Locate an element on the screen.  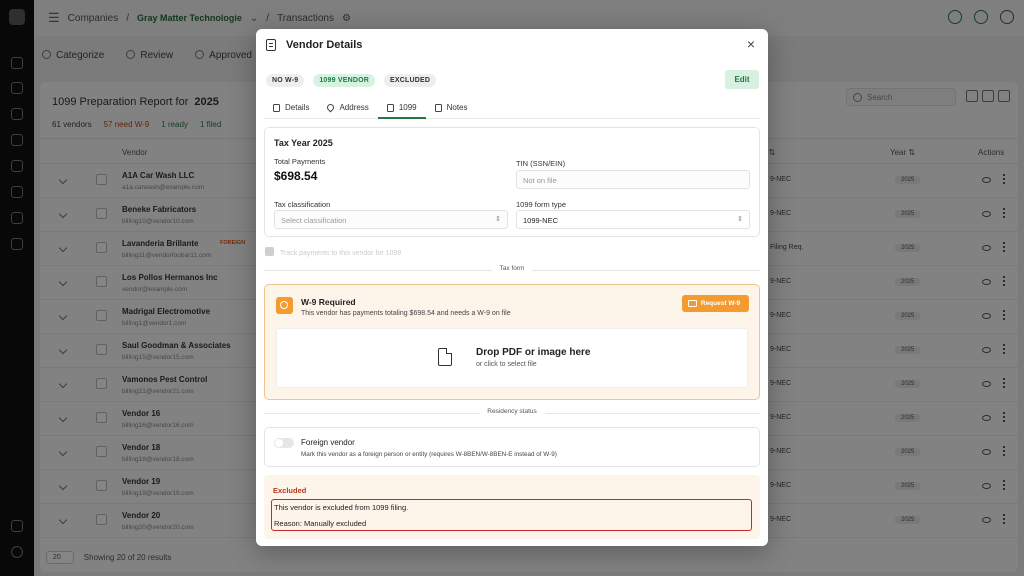
form-type-value: 1099-NEC is located at coordinates (541, 220).